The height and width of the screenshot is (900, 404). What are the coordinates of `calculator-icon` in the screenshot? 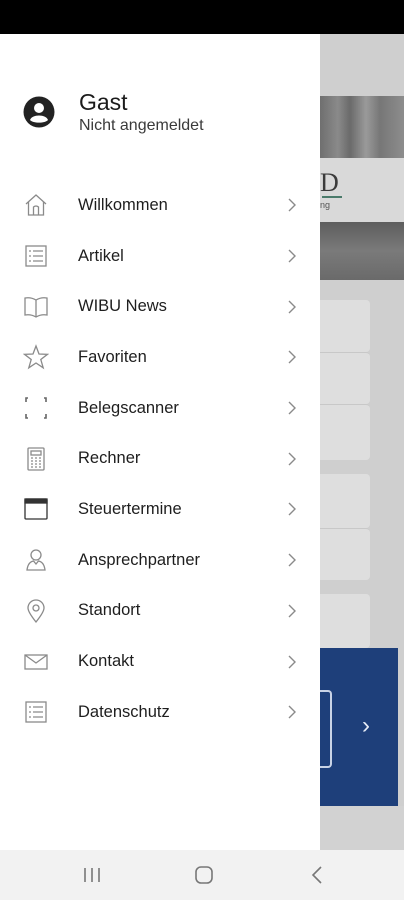 It's located at (36, 459).